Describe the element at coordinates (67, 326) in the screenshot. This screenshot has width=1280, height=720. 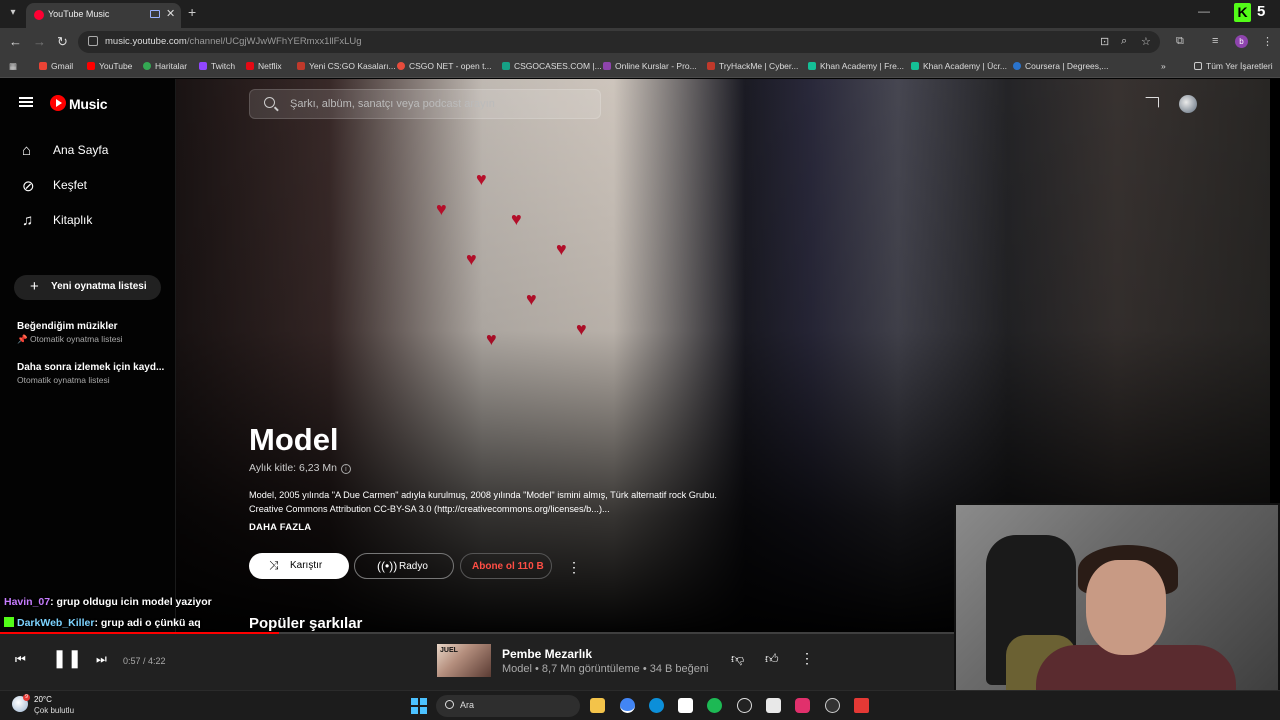
I see `playlist-title: Beğendiğim müzikler` at that location.